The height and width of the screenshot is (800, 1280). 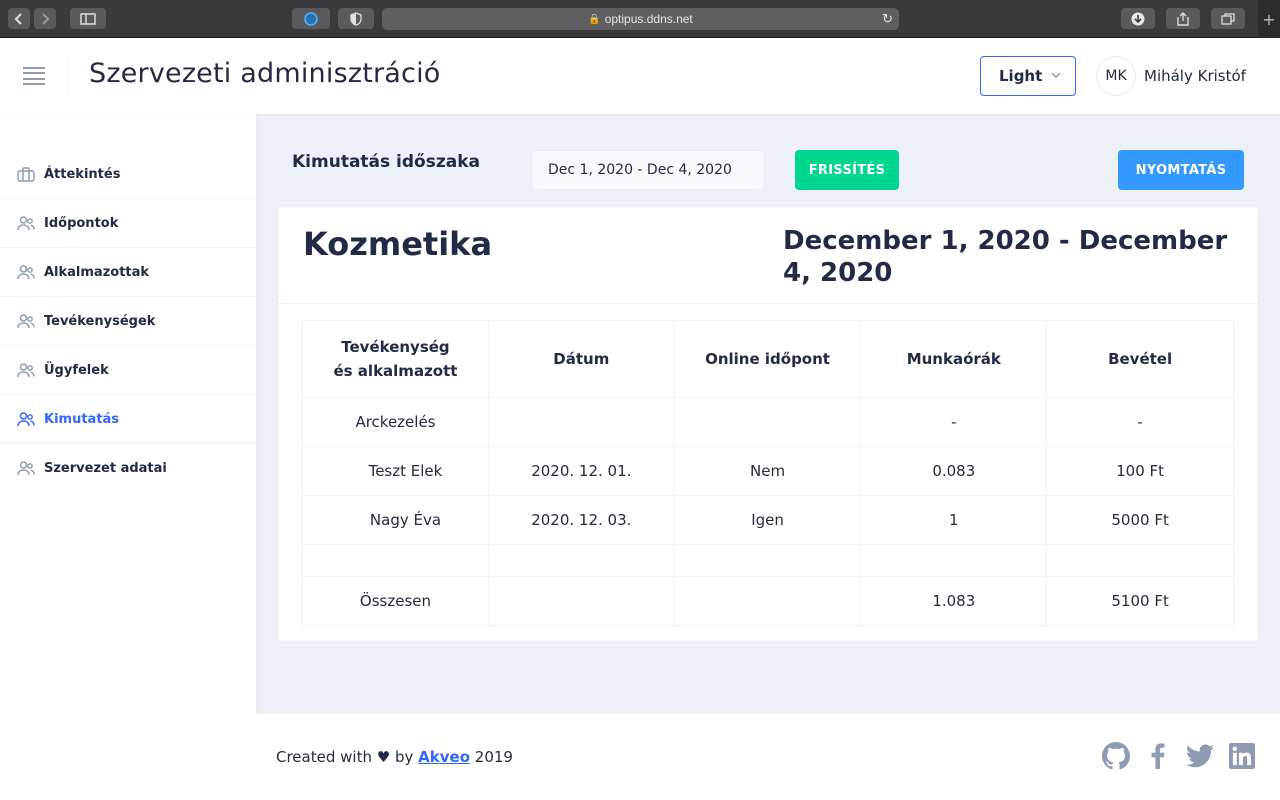 I want to click on table-cell: 100 Ft, so click(x=1140, y=471).